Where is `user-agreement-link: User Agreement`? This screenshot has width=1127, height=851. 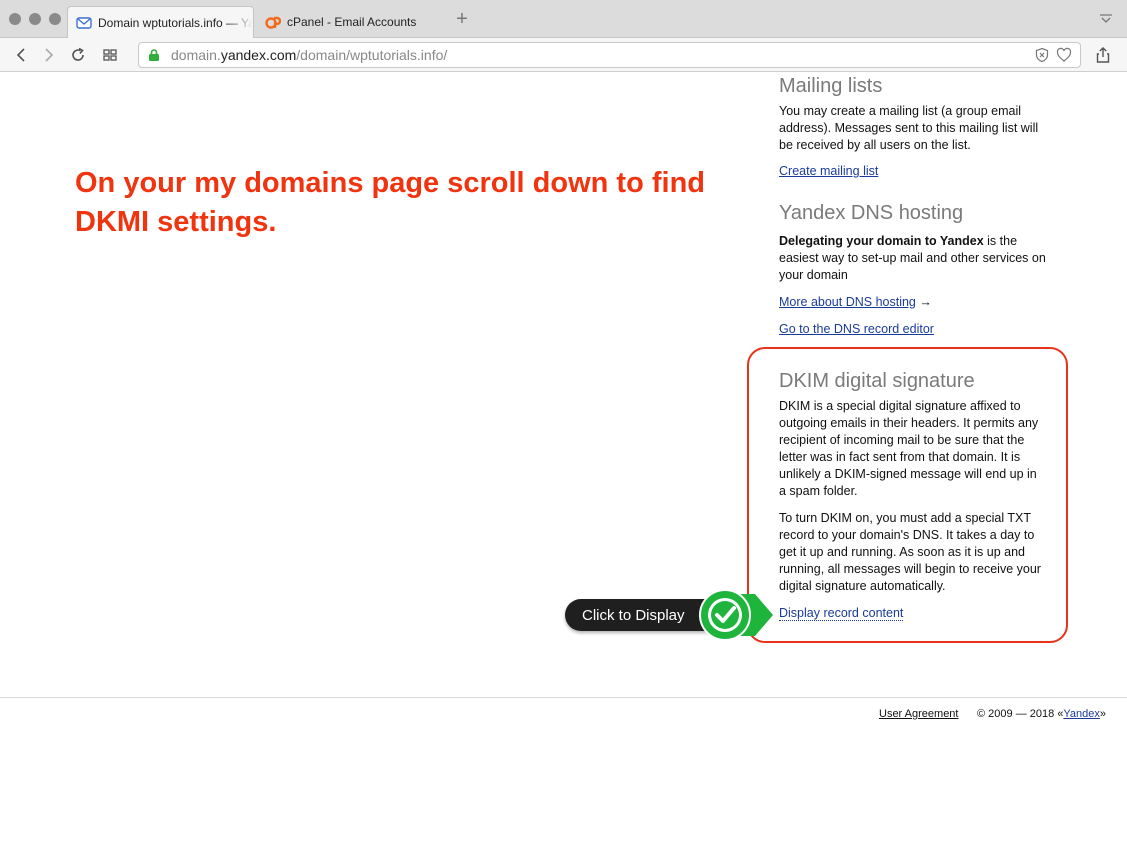
user-agreement-link: User Agreement is located at coordinates (918, 714).